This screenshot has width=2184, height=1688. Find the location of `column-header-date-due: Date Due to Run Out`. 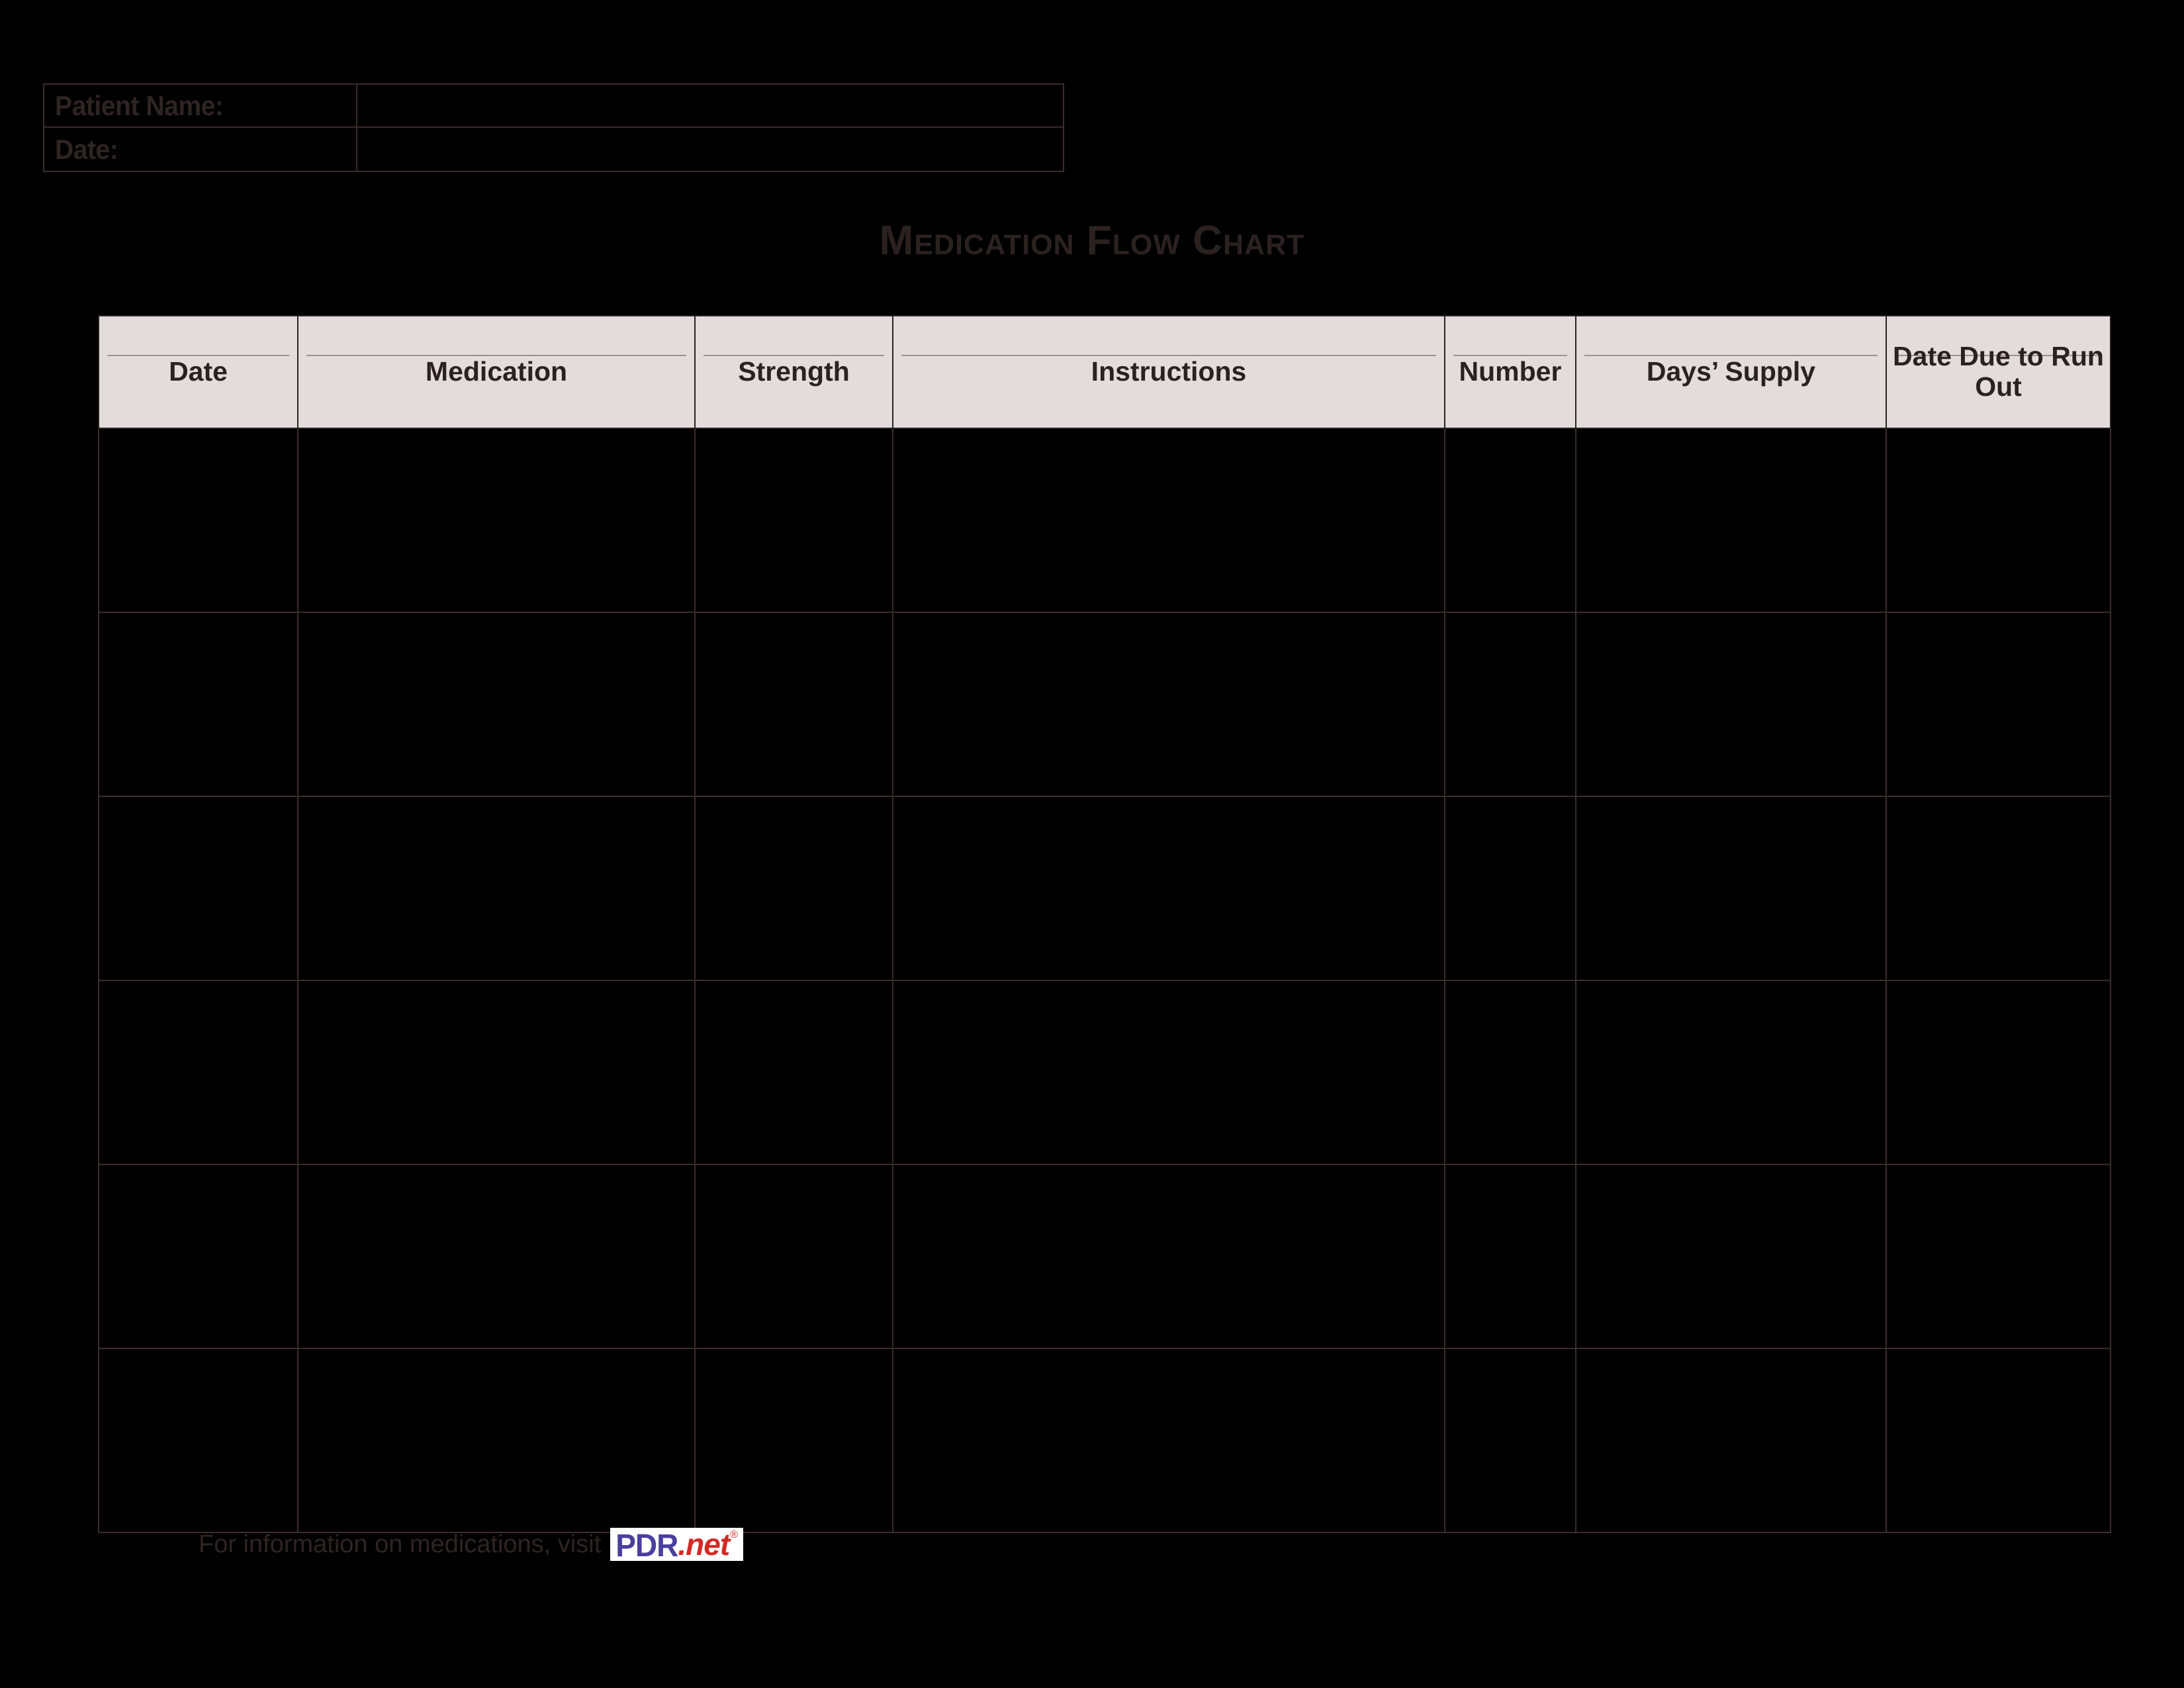

column-header-date-due: Date Due to Run Out is located at coordinates (1999, 372).